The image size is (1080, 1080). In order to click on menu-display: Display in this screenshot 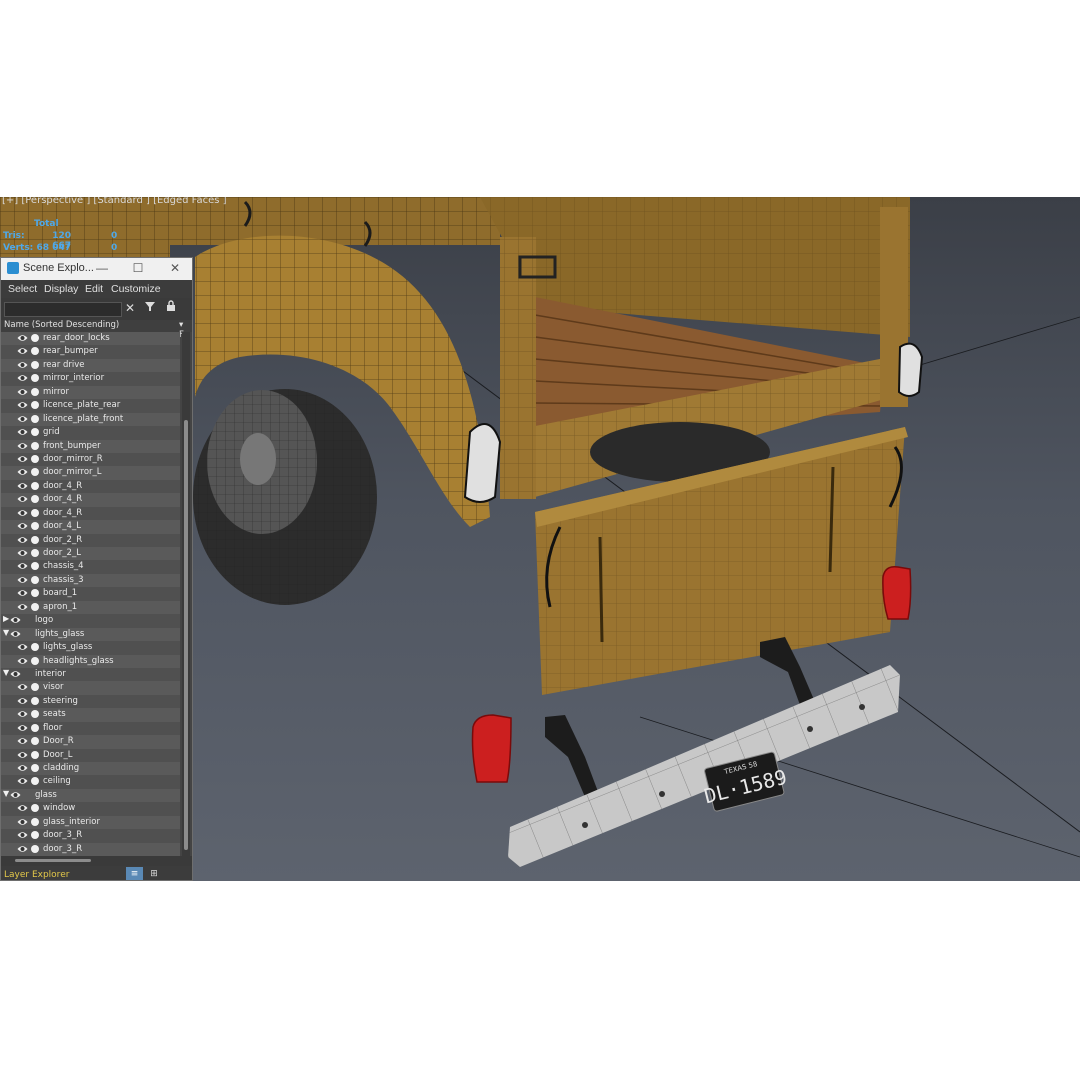, I will do `click(61, 289)`.